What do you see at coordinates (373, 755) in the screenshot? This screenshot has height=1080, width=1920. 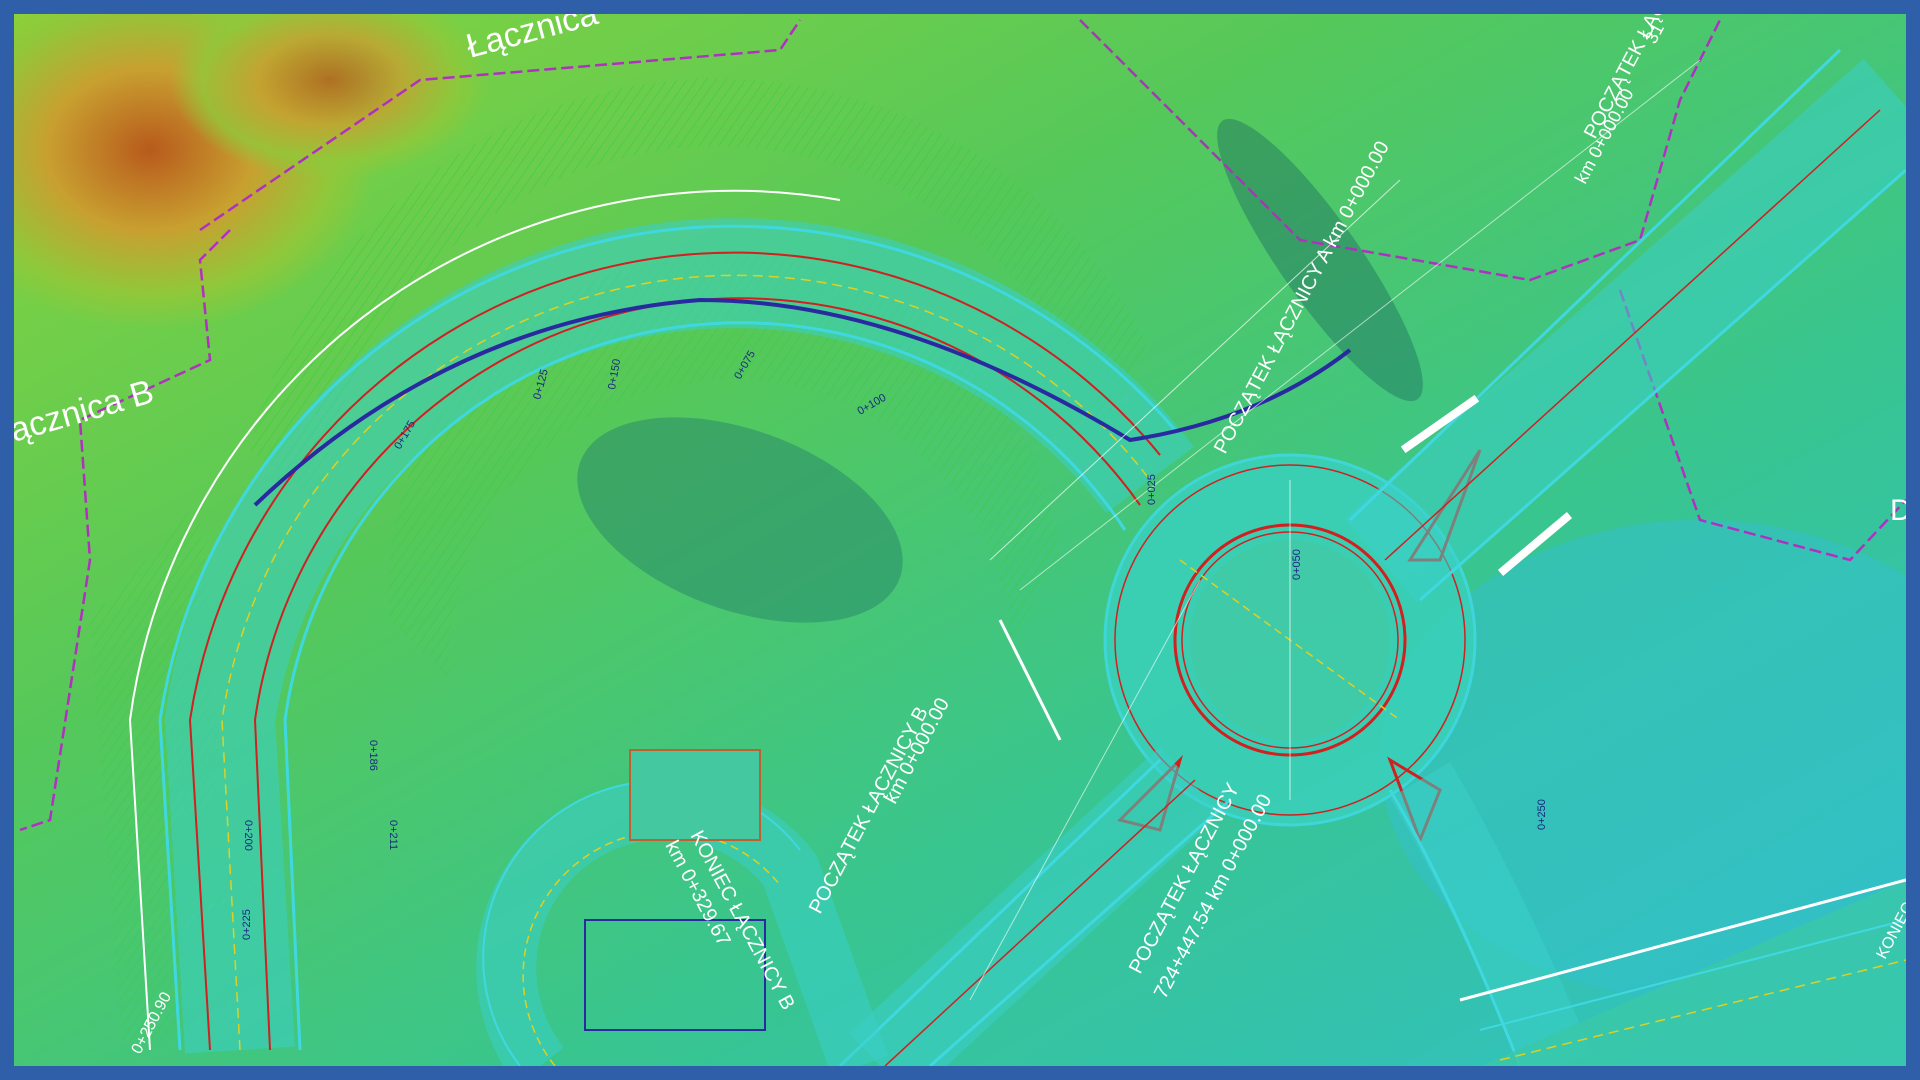 I see `chainage-label: 0+186` at bounding box center [373, 755].